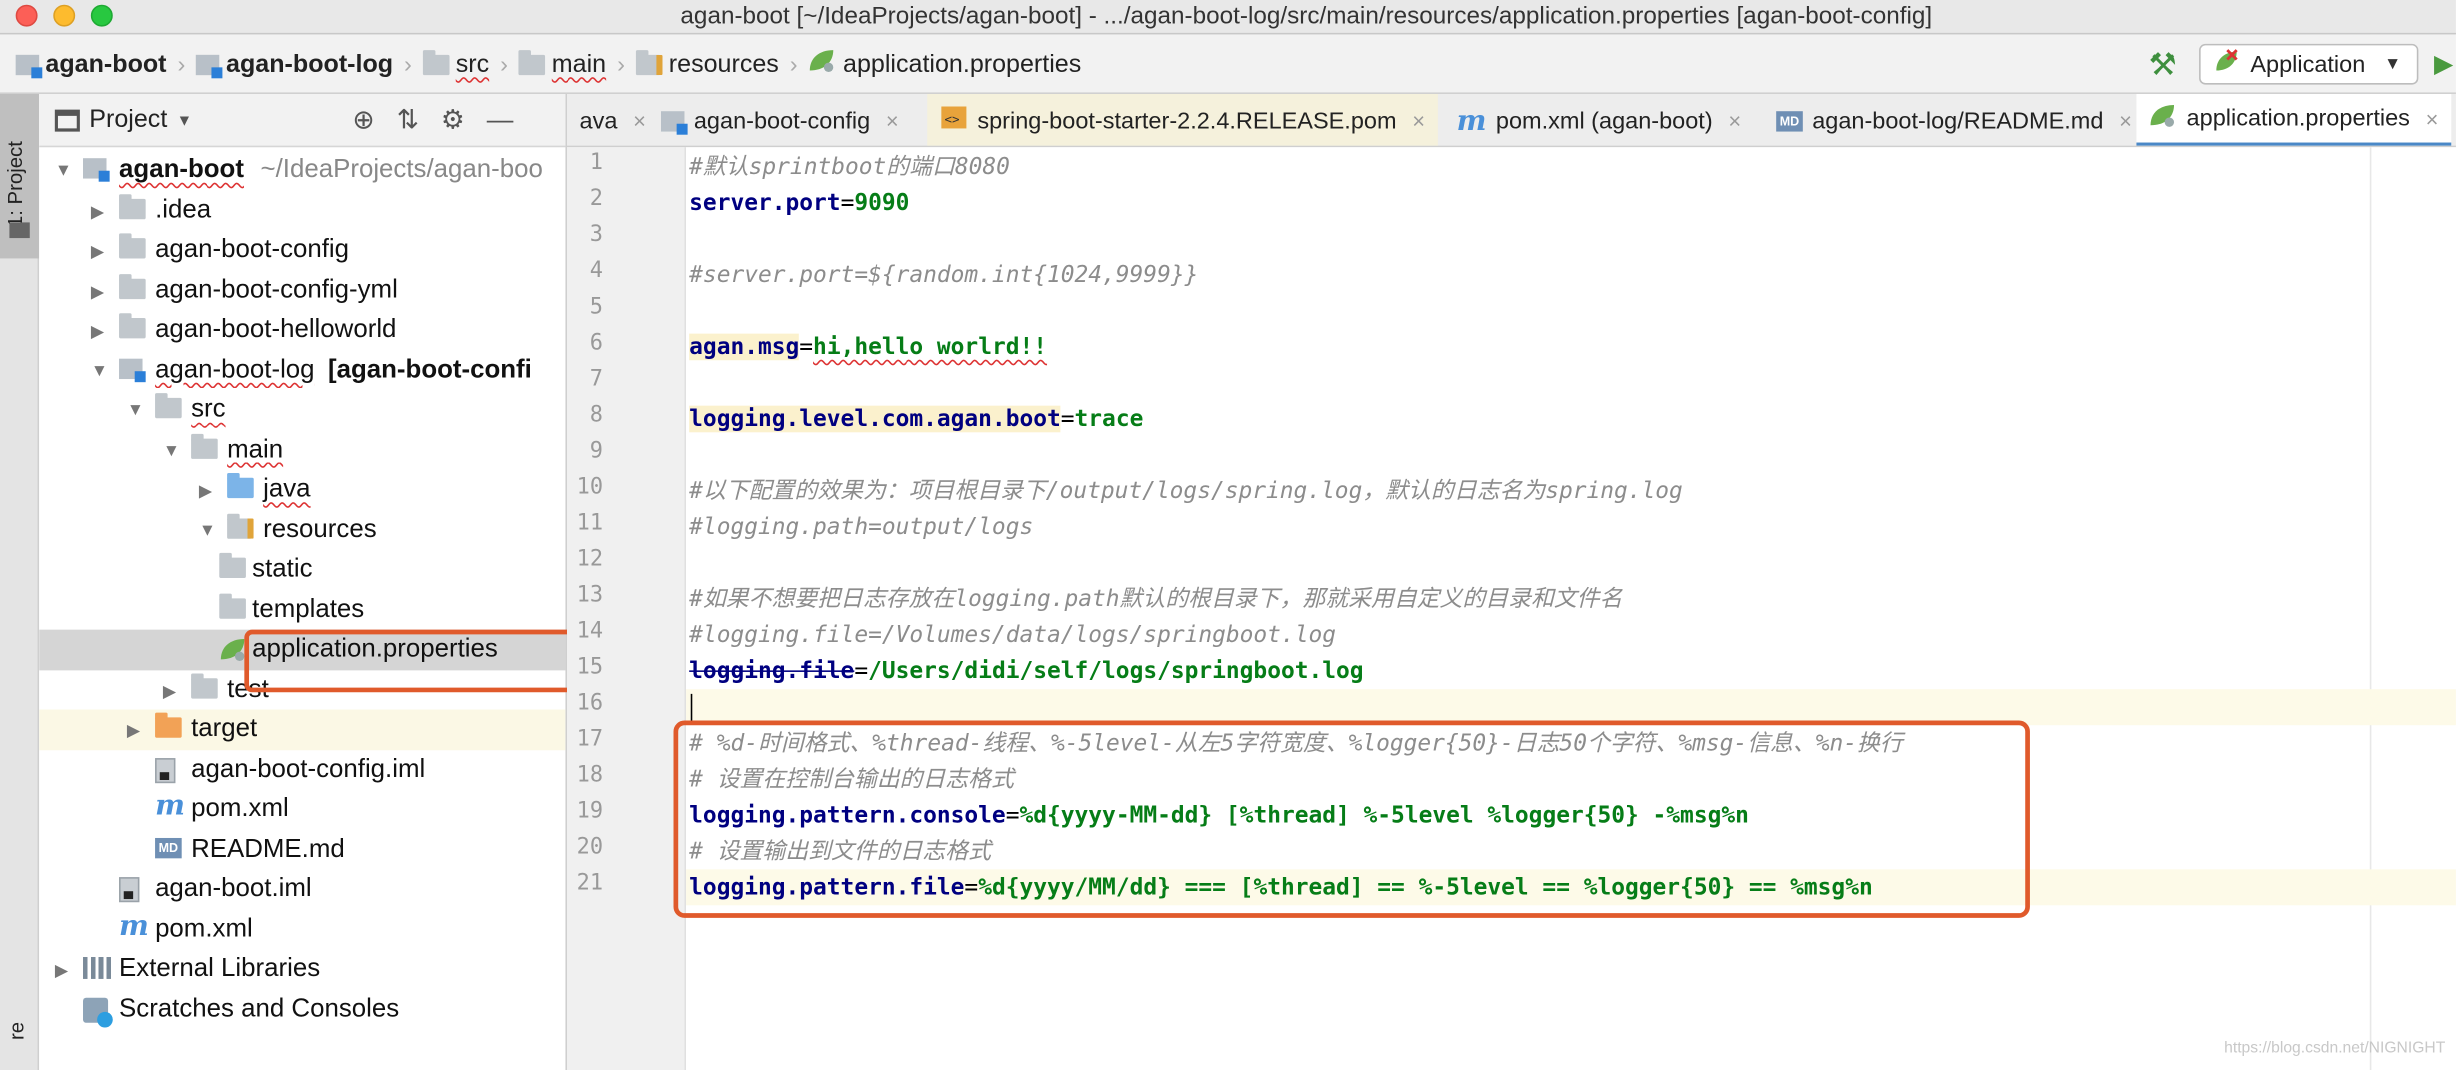  Describe the element at coordinates (2445, 64) in the screenshot. I see `run-play-icon: ▶` at that location.